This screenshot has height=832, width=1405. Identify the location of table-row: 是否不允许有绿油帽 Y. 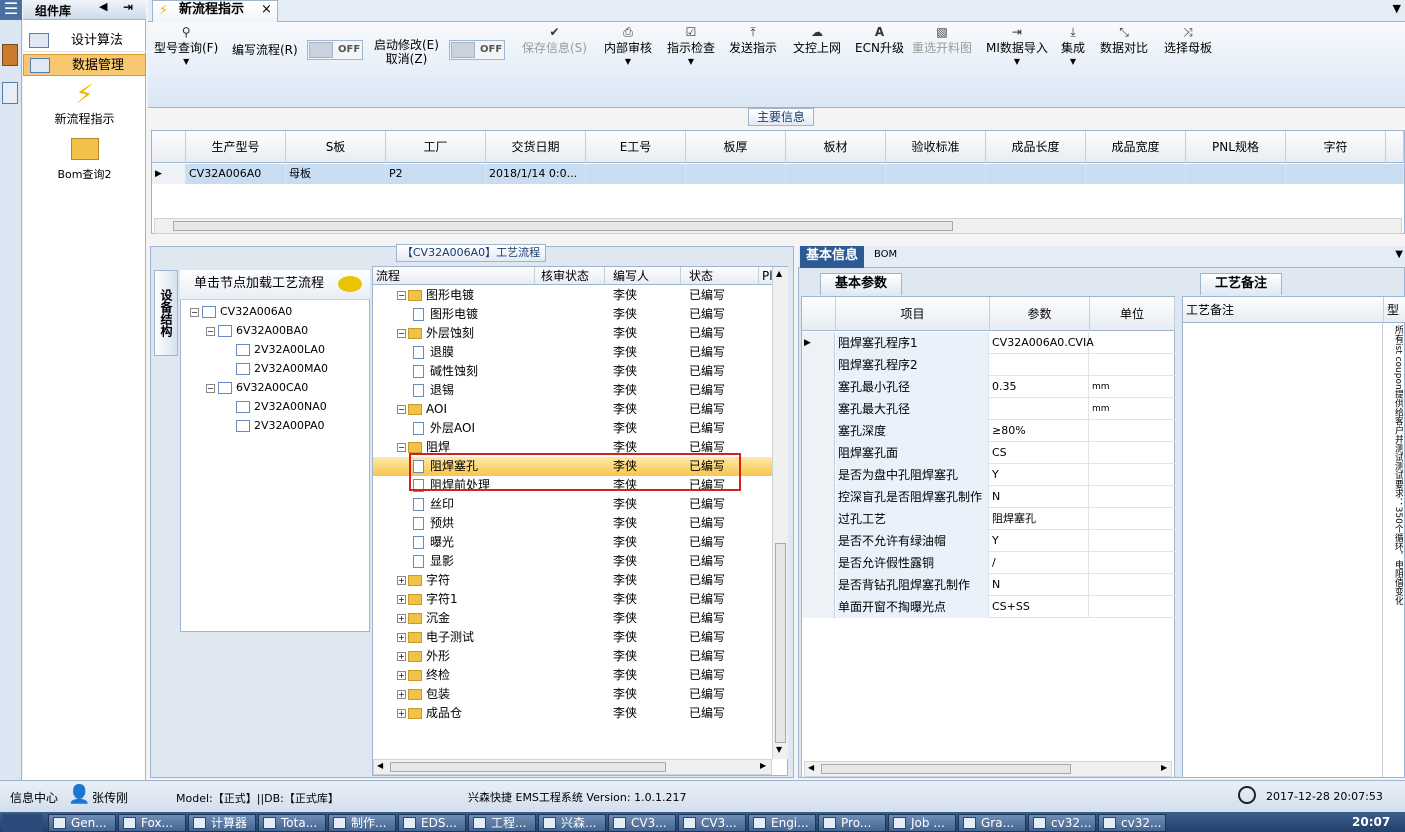
(988, 541).